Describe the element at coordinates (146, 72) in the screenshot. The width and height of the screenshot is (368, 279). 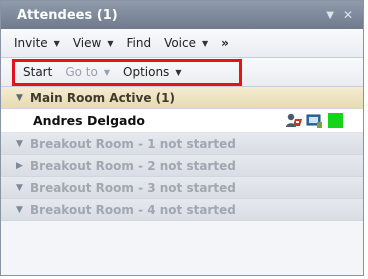
I see `options-button-label: Options` at that location.